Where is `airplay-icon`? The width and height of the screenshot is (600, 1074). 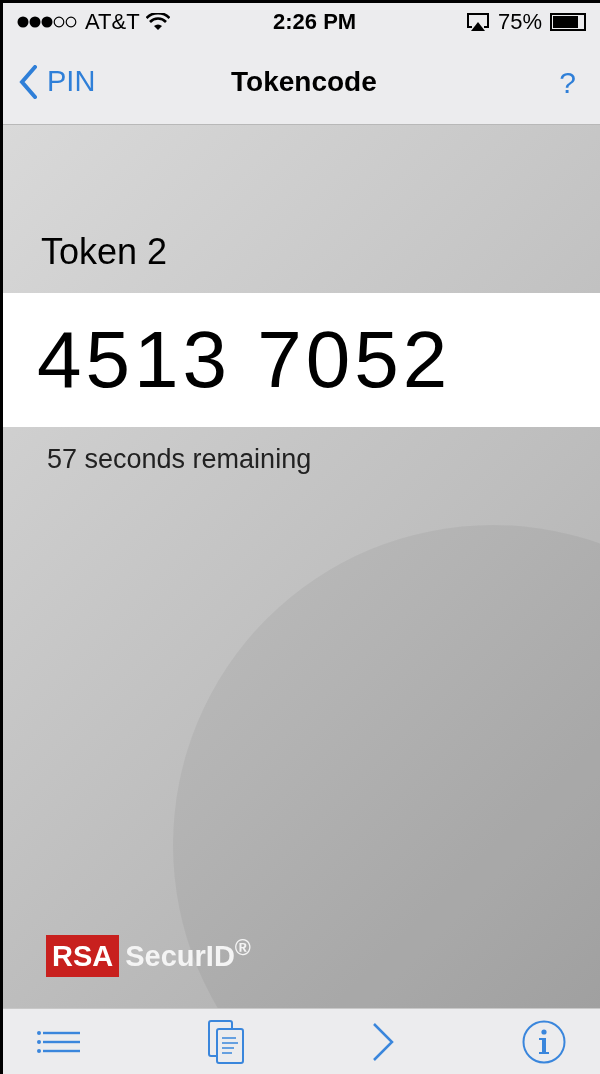
airplay-icon is located at coordinates (477, 21).